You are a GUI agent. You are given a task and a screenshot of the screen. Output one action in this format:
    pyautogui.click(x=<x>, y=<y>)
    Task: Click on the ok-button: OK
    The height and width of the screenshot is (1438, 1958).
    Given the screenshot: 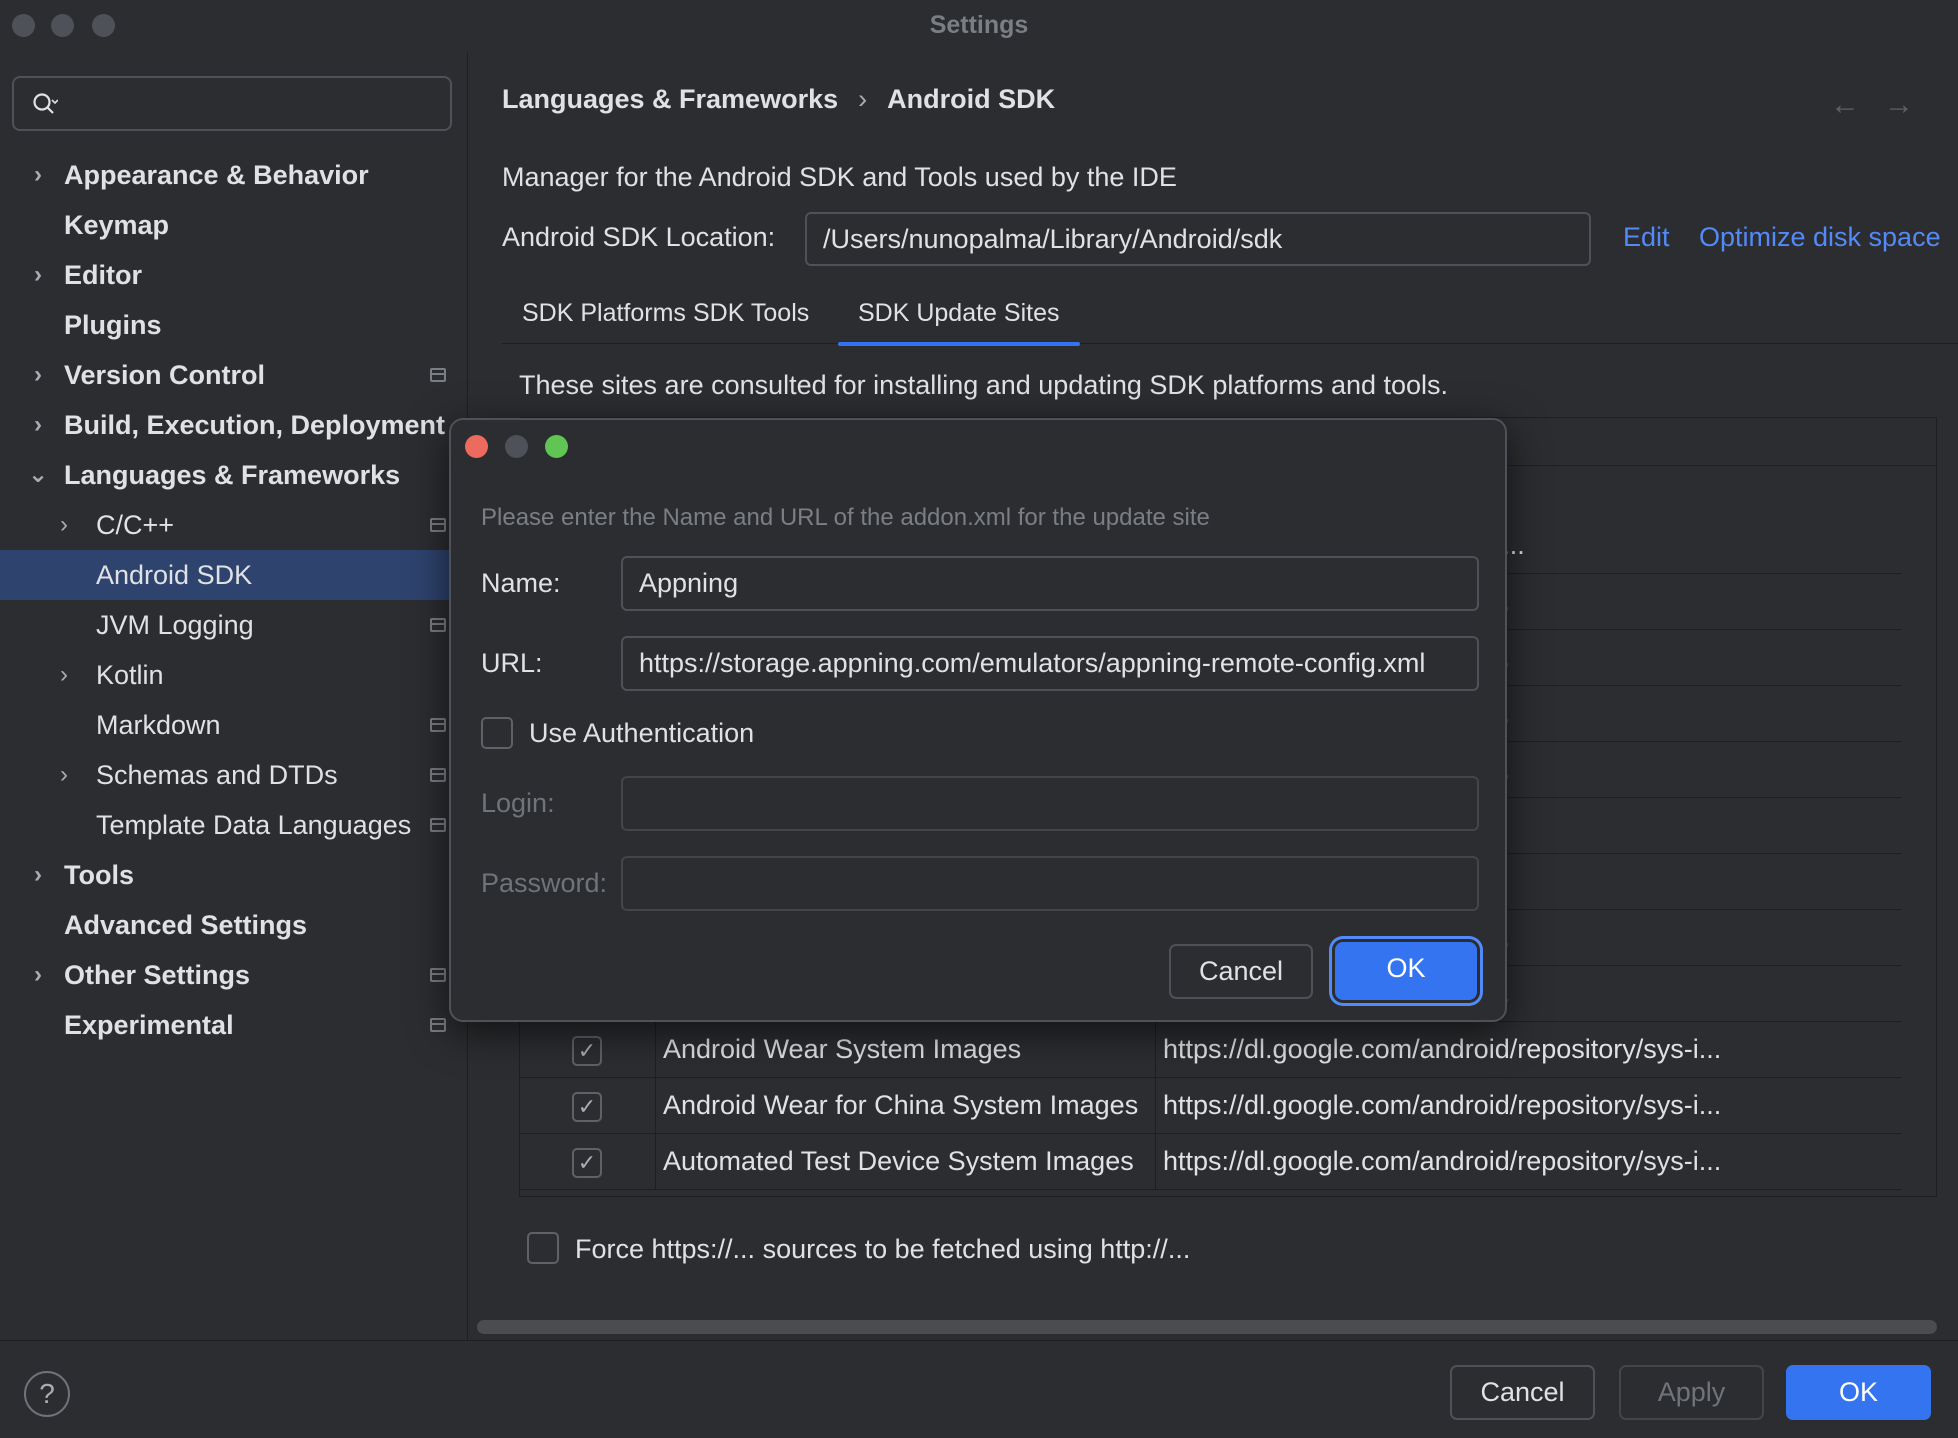 What is the action you would take?
    pyautogui.click(x=1858, y=1392)
    